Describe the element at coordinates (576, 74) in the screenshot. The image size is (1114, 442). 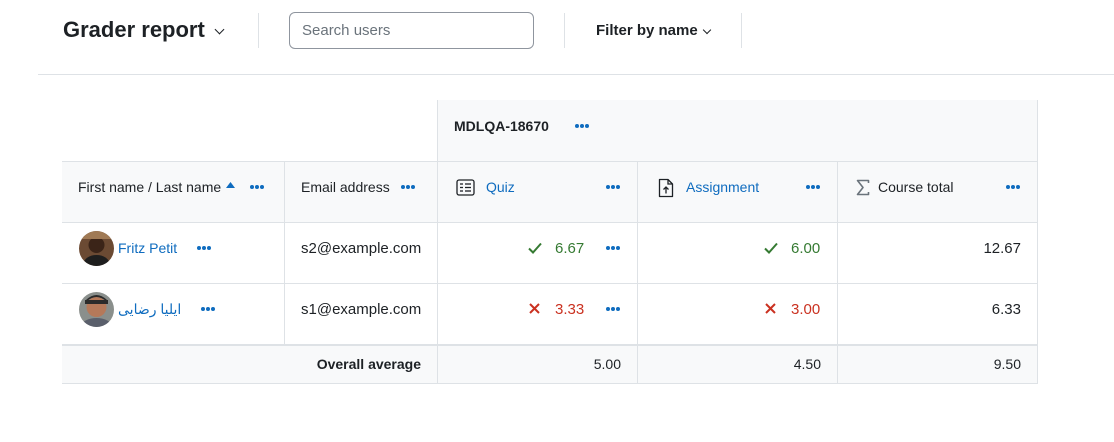
I see `header-divider` at that location.